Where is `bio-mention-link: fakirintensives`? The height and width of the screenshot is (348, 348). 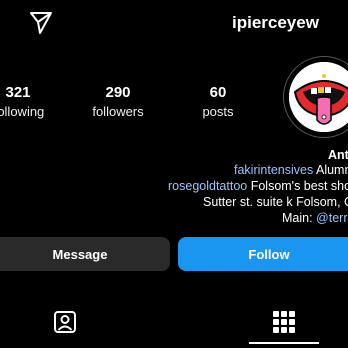
bio-mention-link: fakirintensives is located at coordinates (273, 170).